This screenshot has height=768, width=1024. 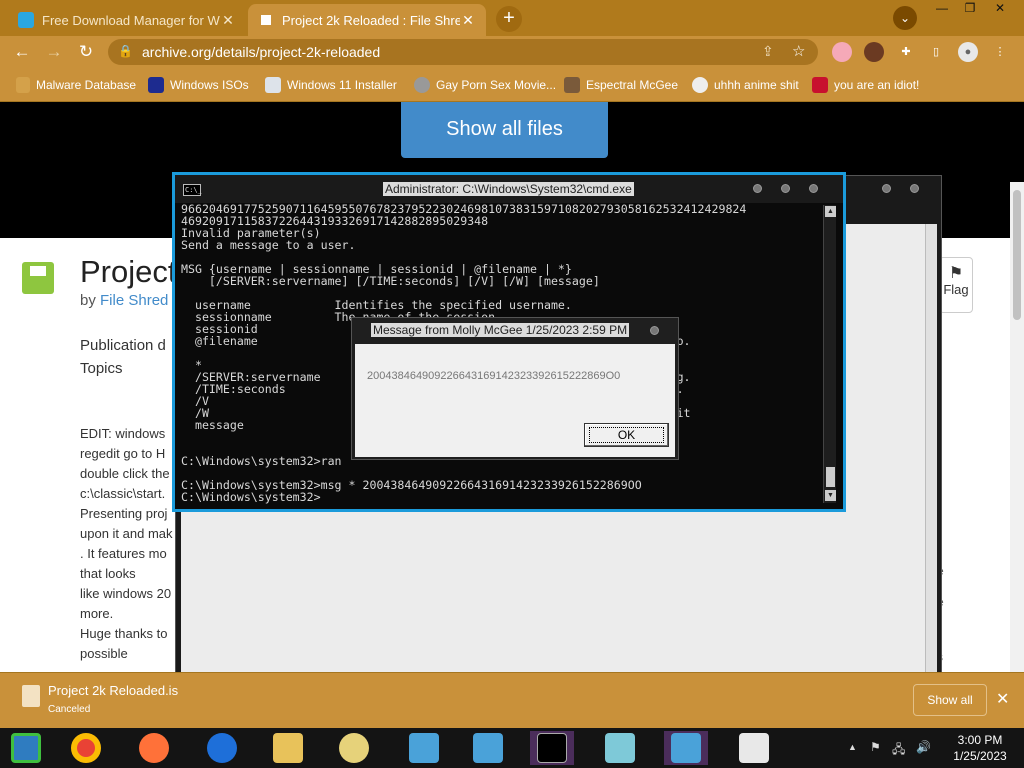 What do you see at coordinates (125, 473) in the screenshot?
I see `description-line: double click the` at bounding box center [125, 473].